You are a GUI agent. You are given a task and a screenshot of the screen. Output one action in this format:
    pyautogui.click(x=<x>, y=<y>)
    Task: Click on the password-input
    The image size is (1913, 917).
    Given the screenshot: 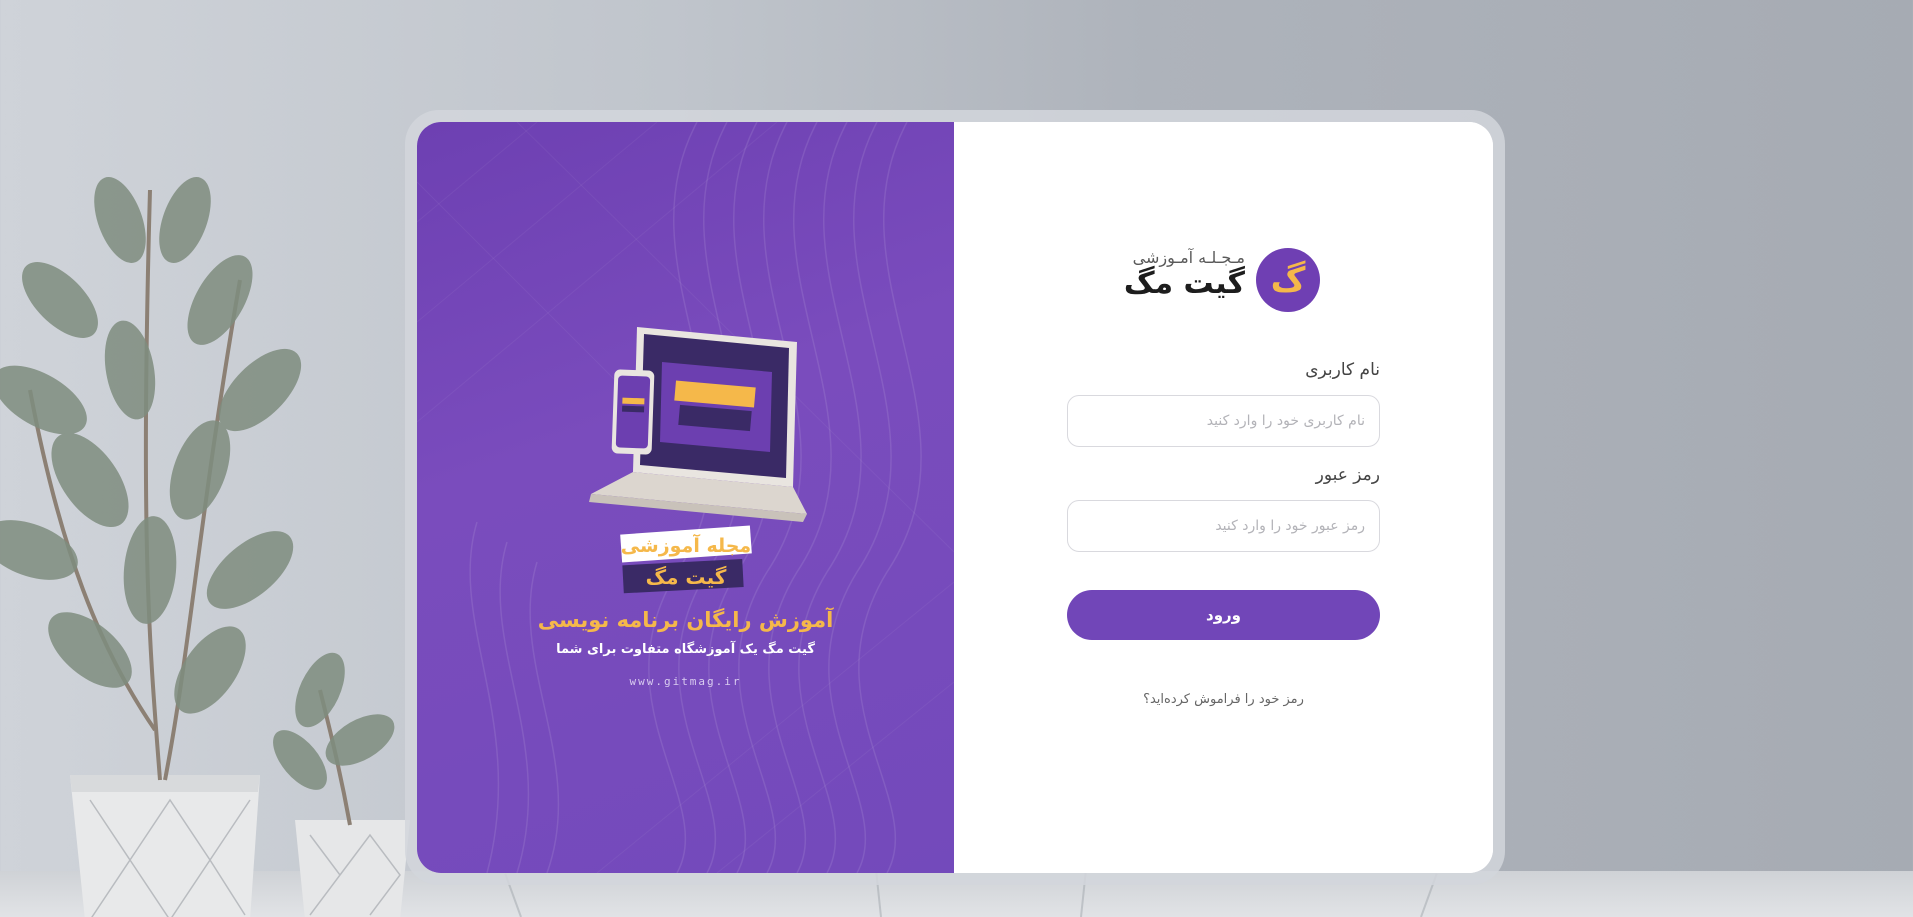 What is the action you would take?
    pyautogui.click(x=1223, y=526)
    